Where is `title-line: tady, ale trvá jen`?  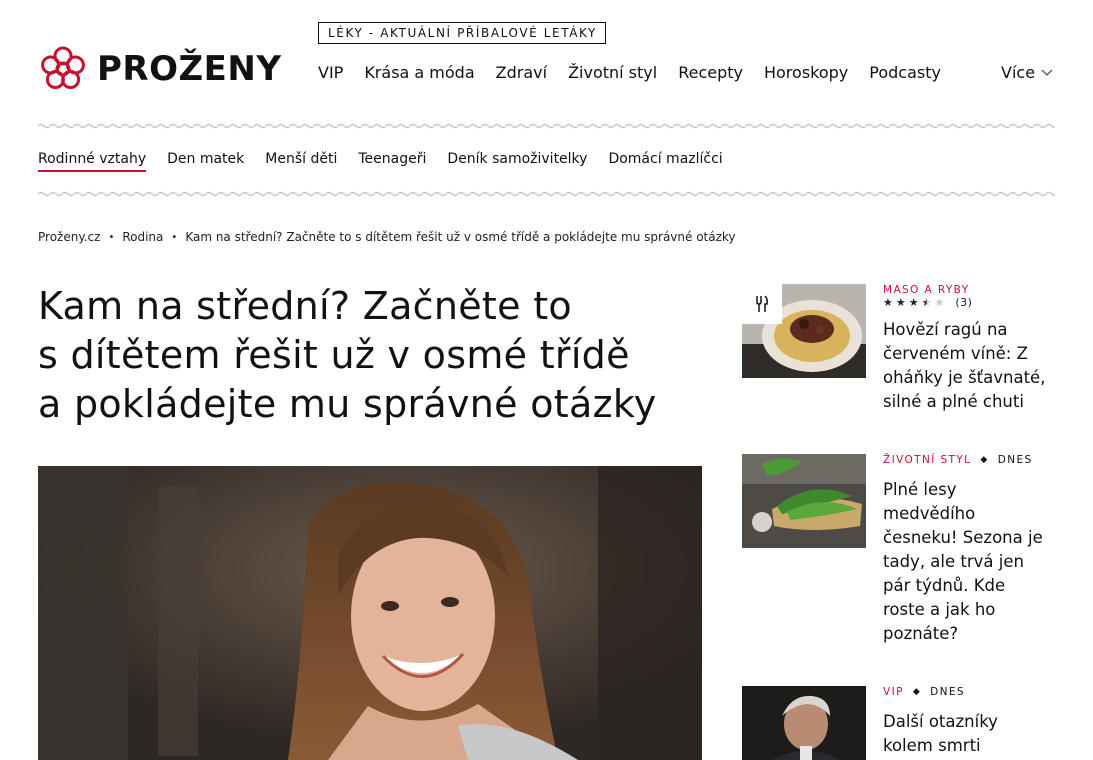 title-line: tady, ale trvá jen is located at coordinates (953, 561).